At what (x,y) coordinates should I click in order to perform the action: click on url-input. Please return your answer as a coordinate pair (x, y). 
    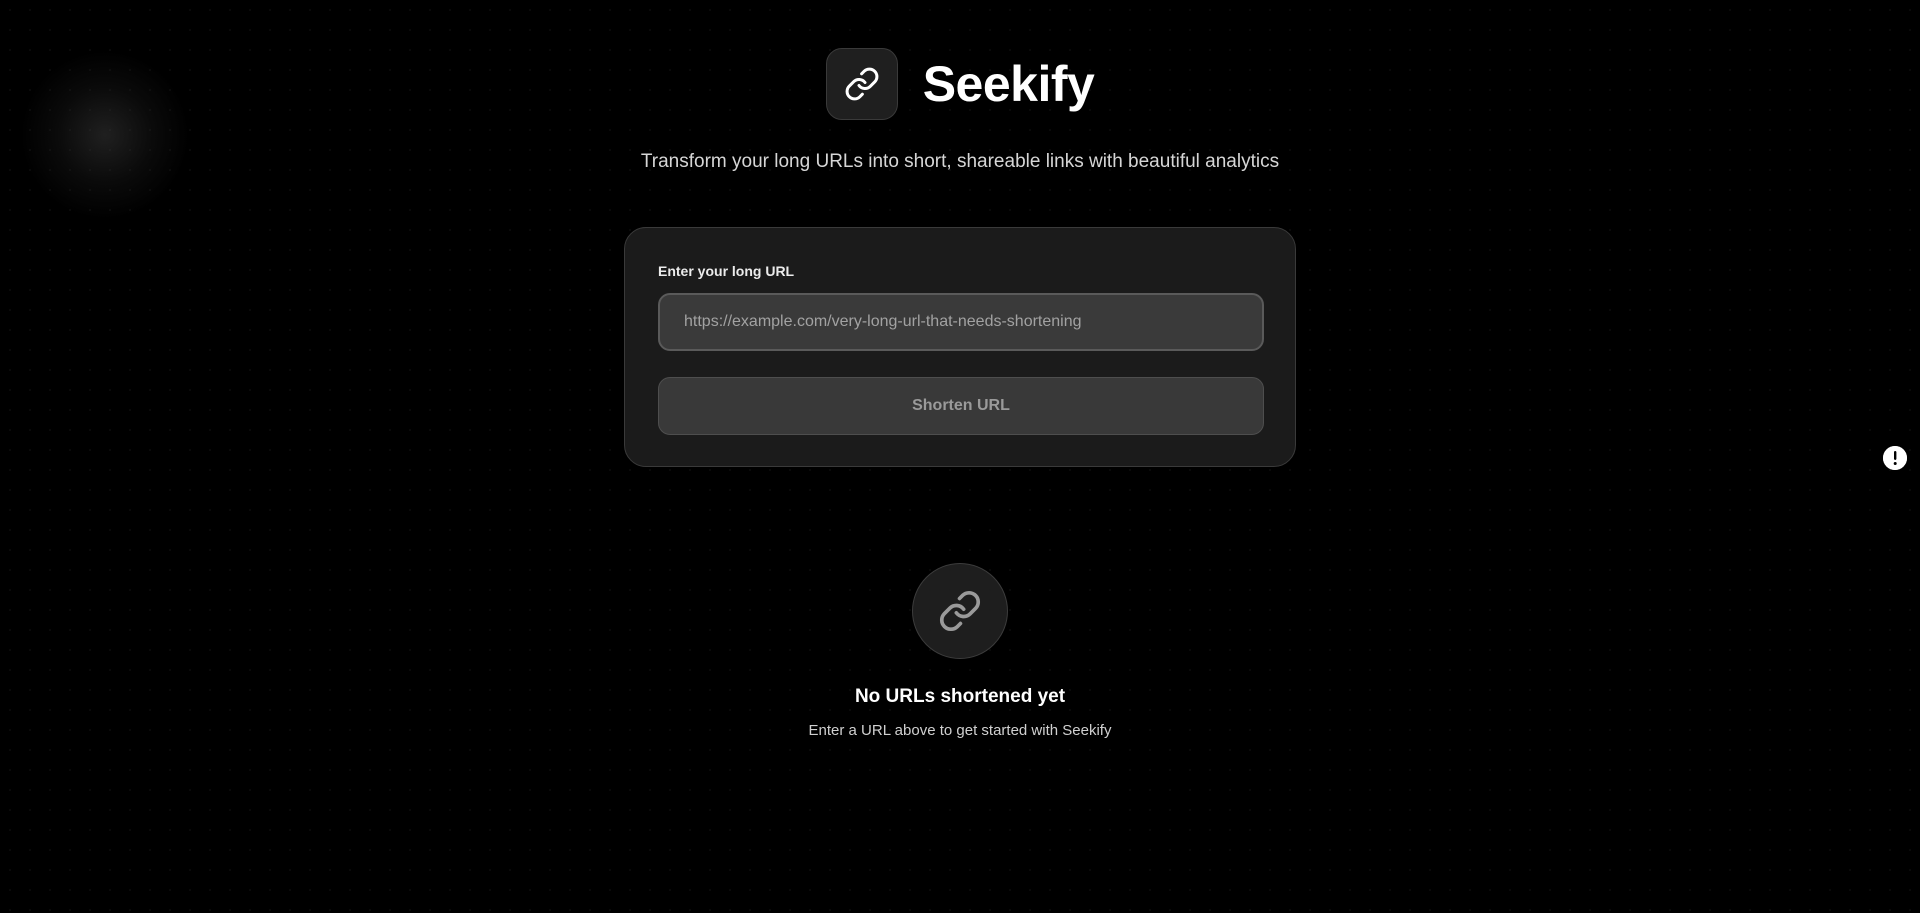
    Looking at the image, I should click on (961, 322).